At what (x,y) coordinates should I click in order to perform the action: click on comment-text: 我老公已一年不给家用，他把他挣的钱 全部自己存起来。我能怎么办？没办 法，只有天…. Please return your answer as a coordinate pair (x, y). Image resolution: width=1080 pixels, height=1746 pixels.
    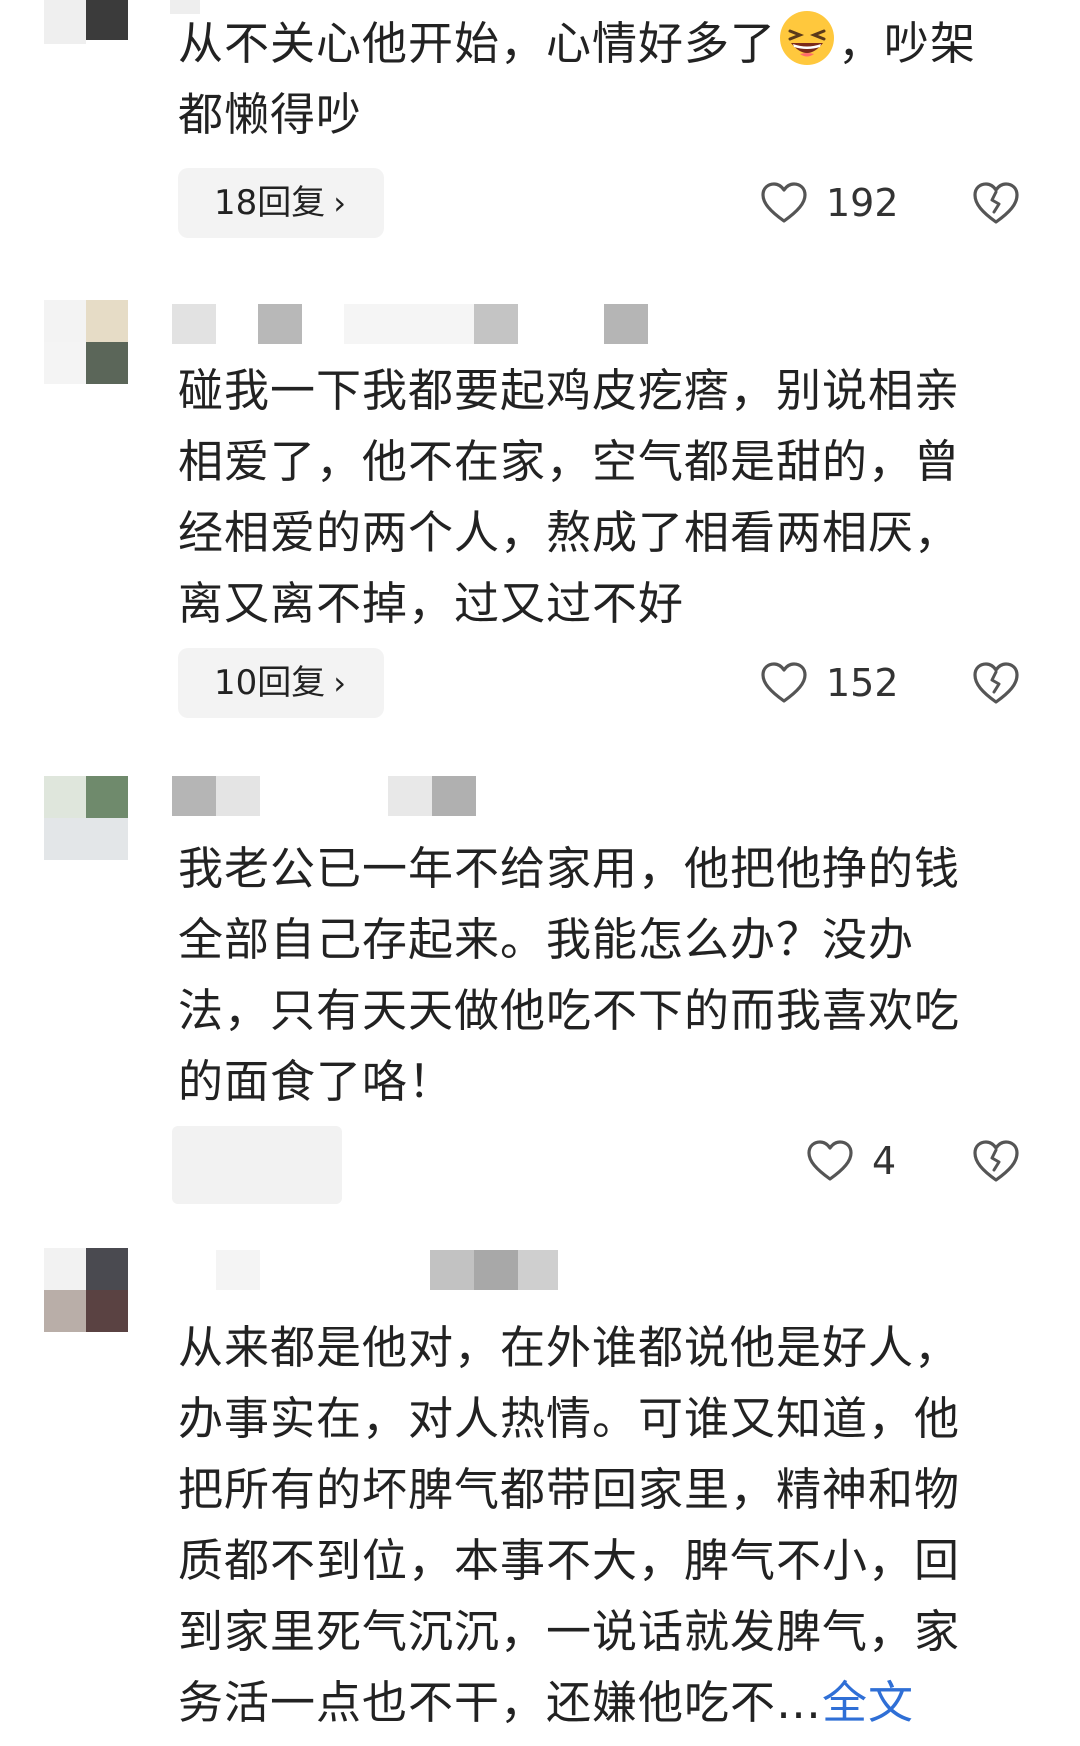
    Looking at the image, I should click on (569, 975).